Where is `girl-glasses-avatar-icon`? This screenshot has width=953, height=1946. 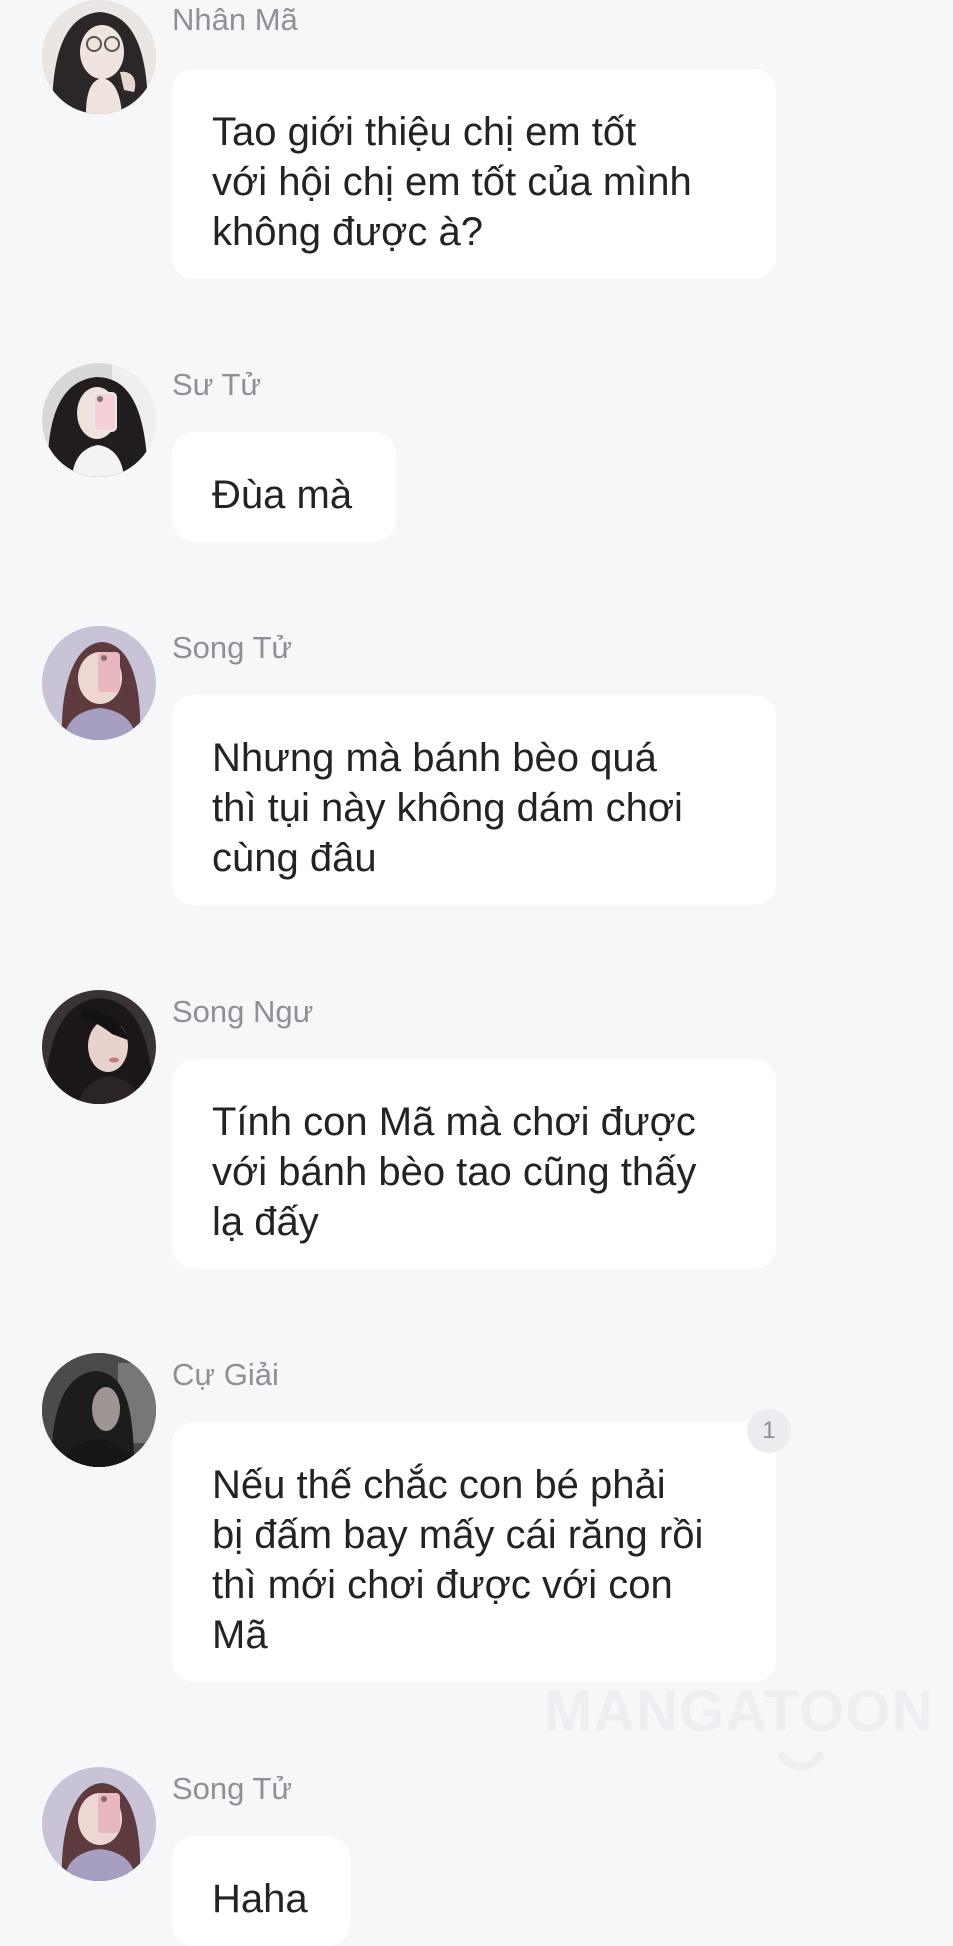 girl-glasses-avatar-icon is located at coordinates (99, 57).